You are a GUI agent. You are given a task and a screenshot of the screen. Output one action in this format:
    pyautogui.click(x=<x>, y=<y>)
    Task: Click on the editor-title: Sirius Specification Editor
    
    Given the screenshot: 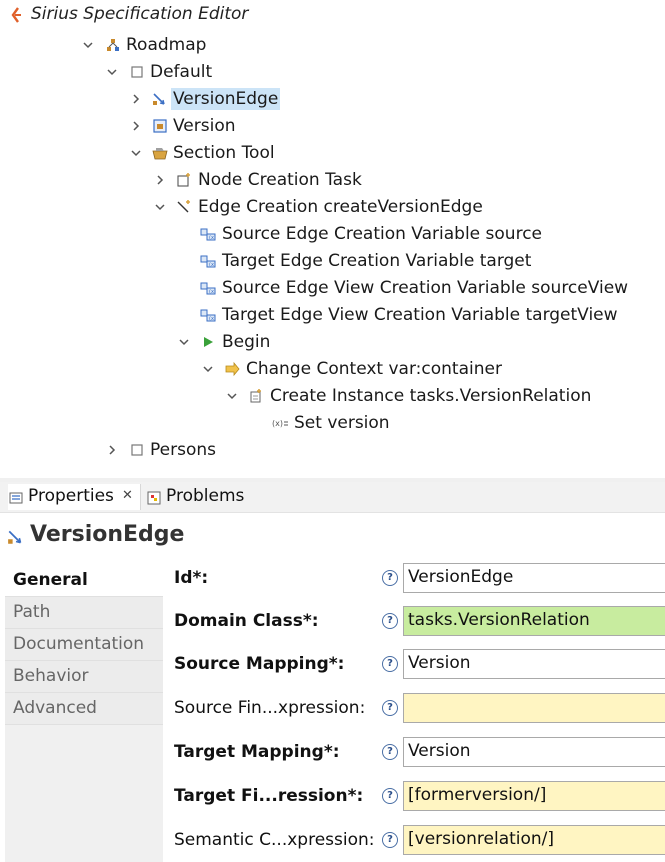 What is the action you would take?
    pyautogui.click(x=140, y=14)
    